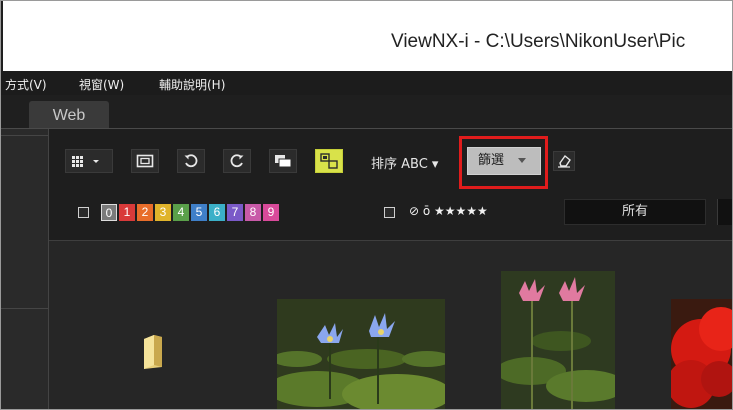  Describe the element at coordinates (153, 352) in the screenshot. I see `folder-icon` at that location.